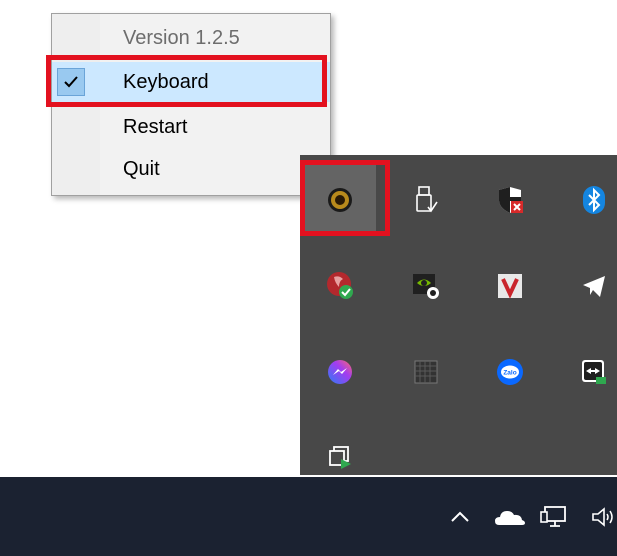  I want to click on onedrive-cloud-icon, so click(510, 518).